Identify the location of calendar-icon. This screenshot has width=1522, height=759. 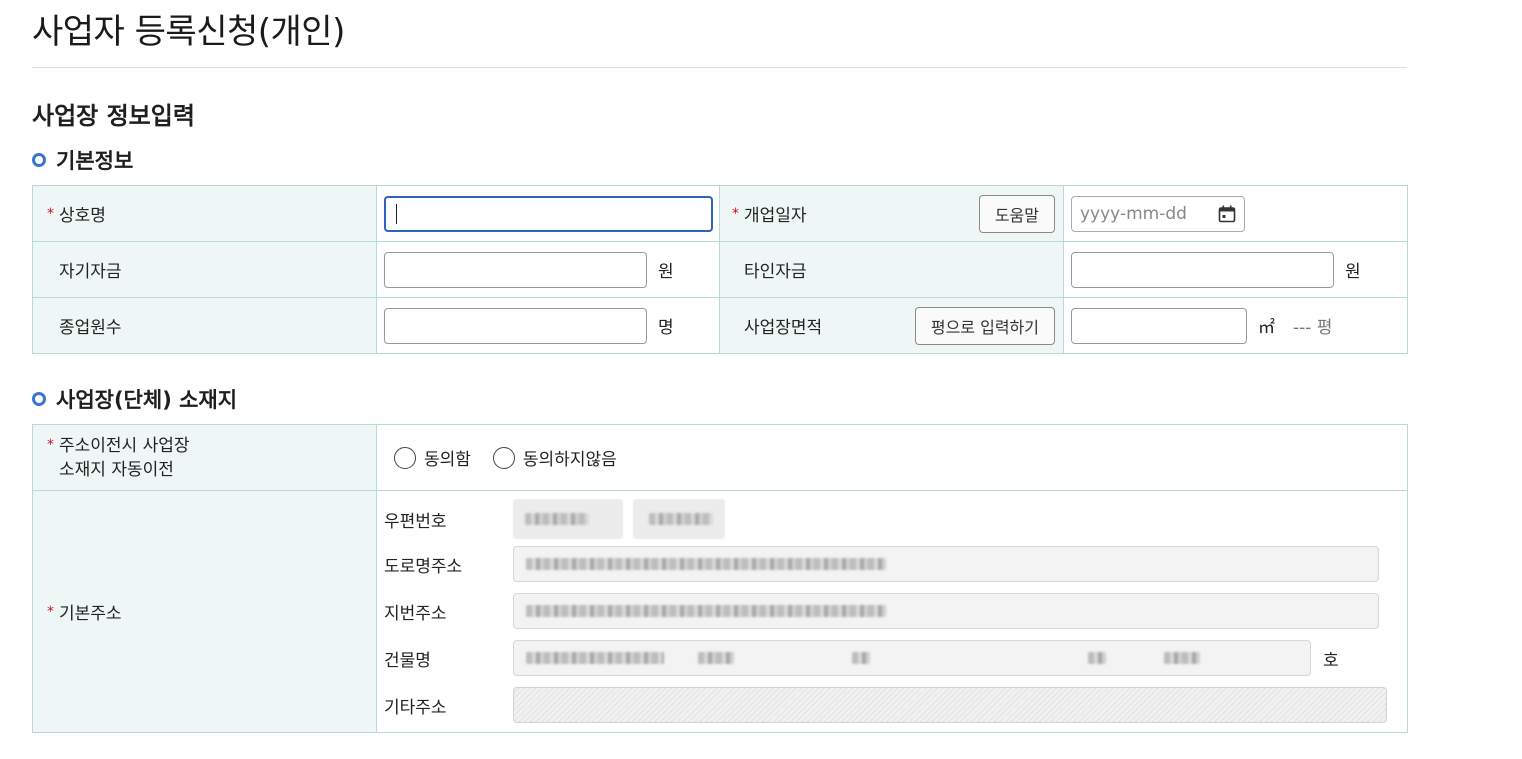
(1227, 214).